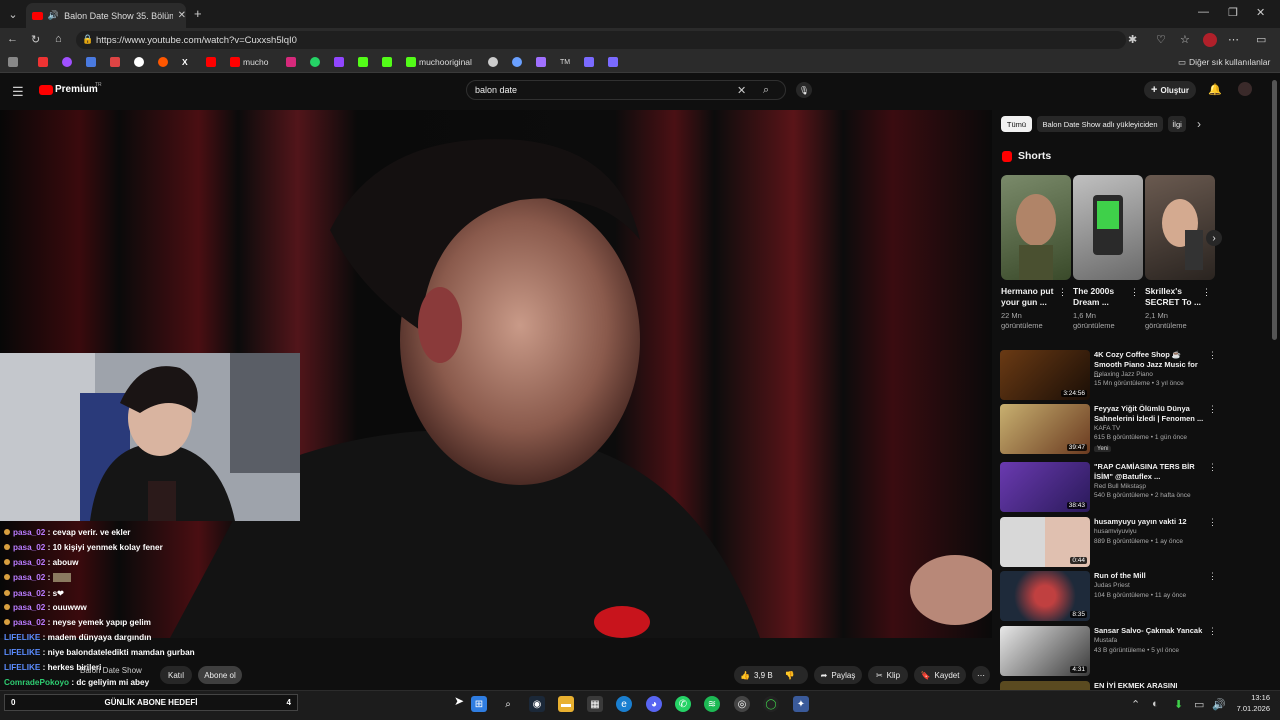 The image size is (1280, 720). What do you see at coordinates (888, 675) in the screenshot?
I see `clip-button: ✂ Klip` at bounding box center [888, 675].